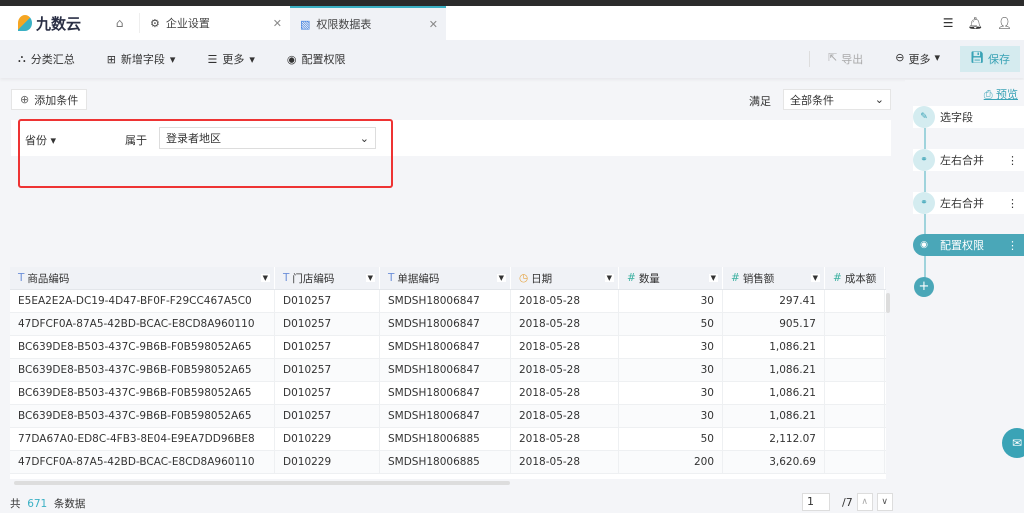  What do you see at coordinates (512, 23) in the screenshot?
I see `app-header: 九数云 ⌂ ⚙ 企业设置 ✕ ▧ 权限数据表 ✕ ☰ 🔔︎ 👤︎` at bounding box center [512, 23].